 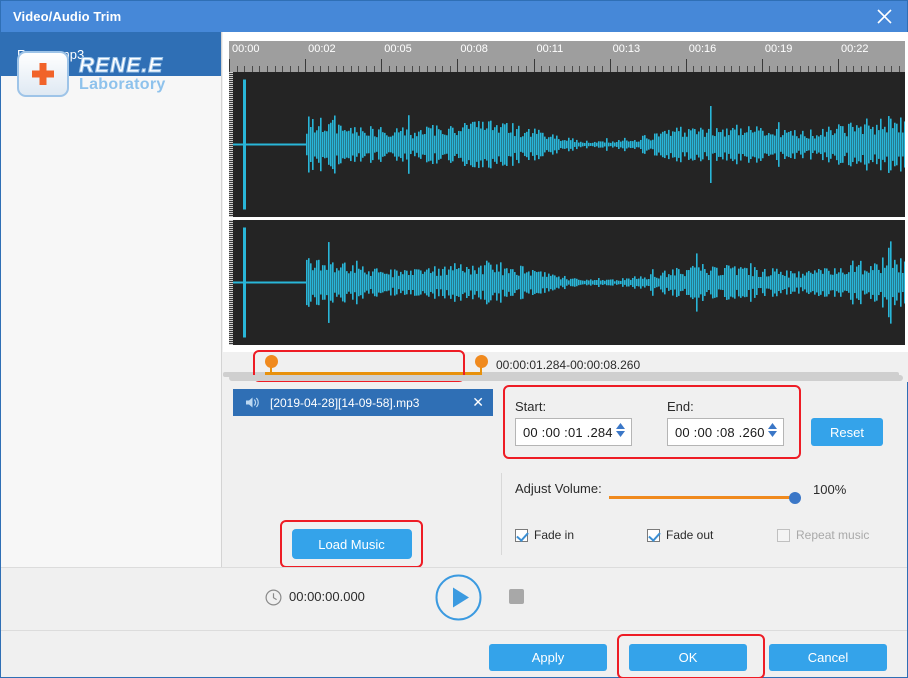 What do you see at coordinates (690, 535) in the screenshot?
I see `checkbox-label: Fade out` at bounding box center [690, 535].